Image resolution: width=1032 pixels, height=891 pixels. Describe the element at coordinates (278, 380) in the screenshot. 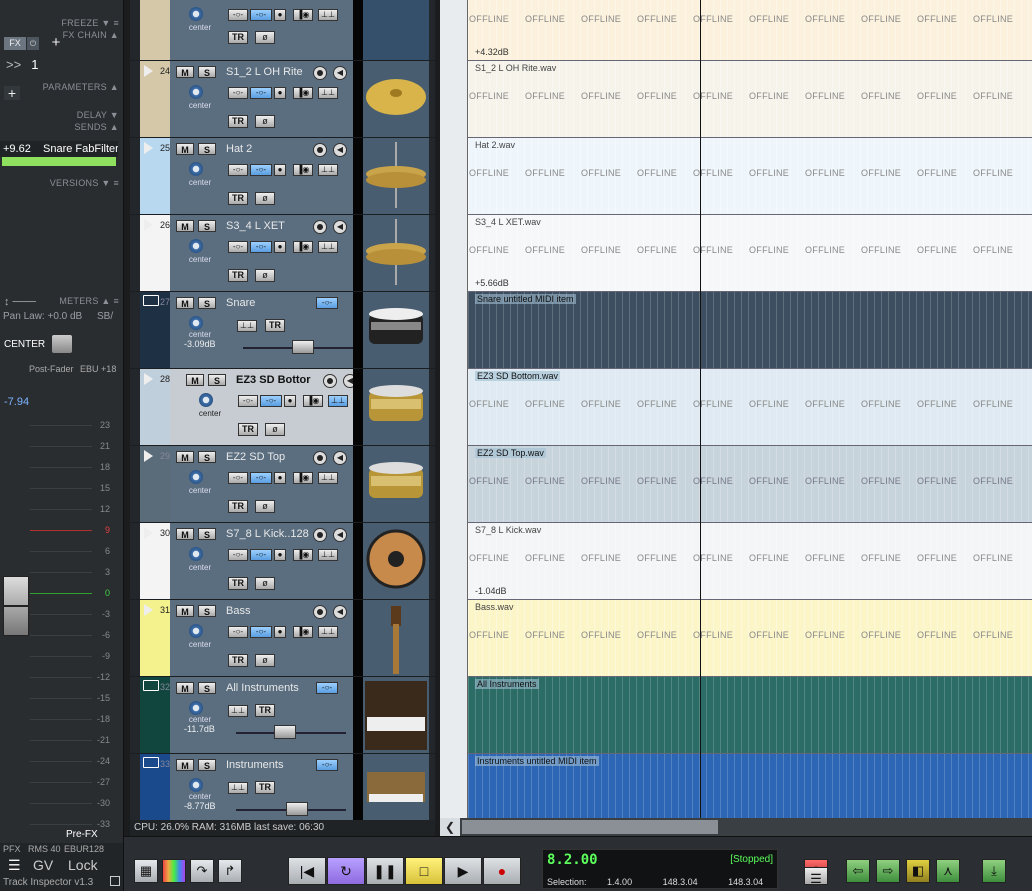

I see `track-name: EZ3 SD Bottor` at that location.